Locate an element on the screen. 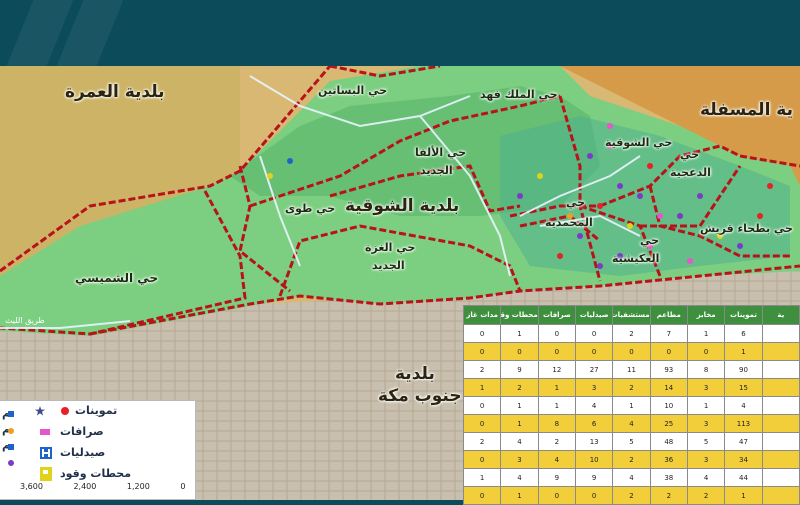 This screenshot has width=800, height=505. district-label-nasim-2: الدعجية is located at coordinates (690, 172).